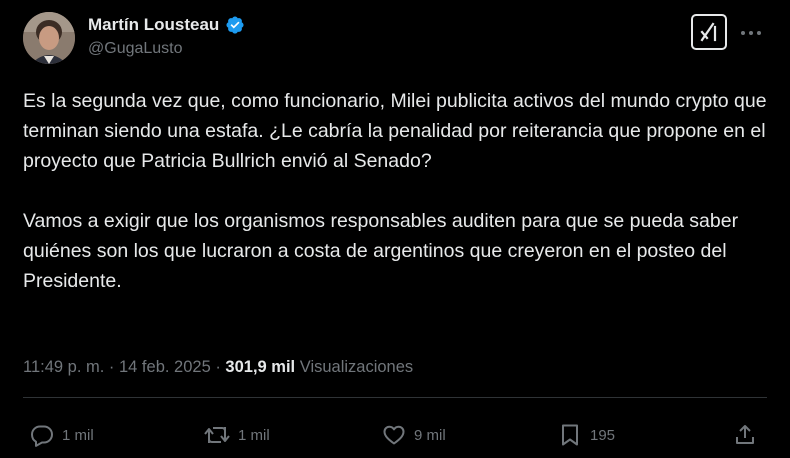  I want to click on reply-icon, so click(42, 436).